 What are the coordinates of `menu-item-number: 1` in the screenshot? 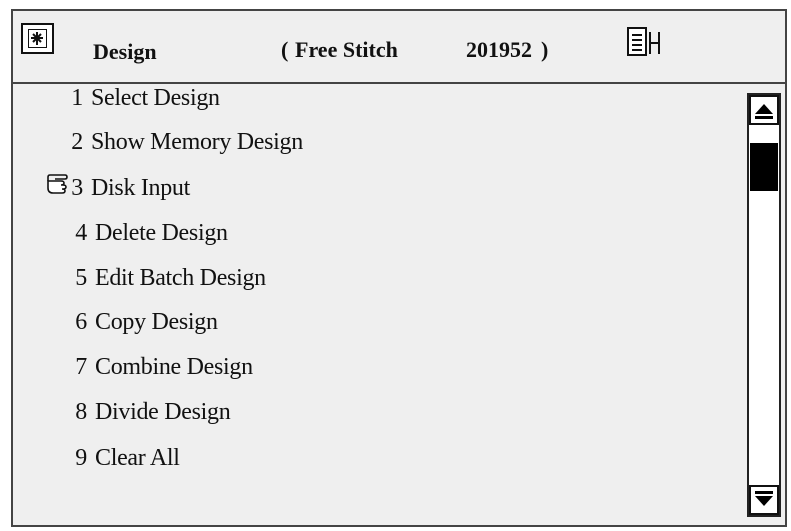 It's located at (77, 98).